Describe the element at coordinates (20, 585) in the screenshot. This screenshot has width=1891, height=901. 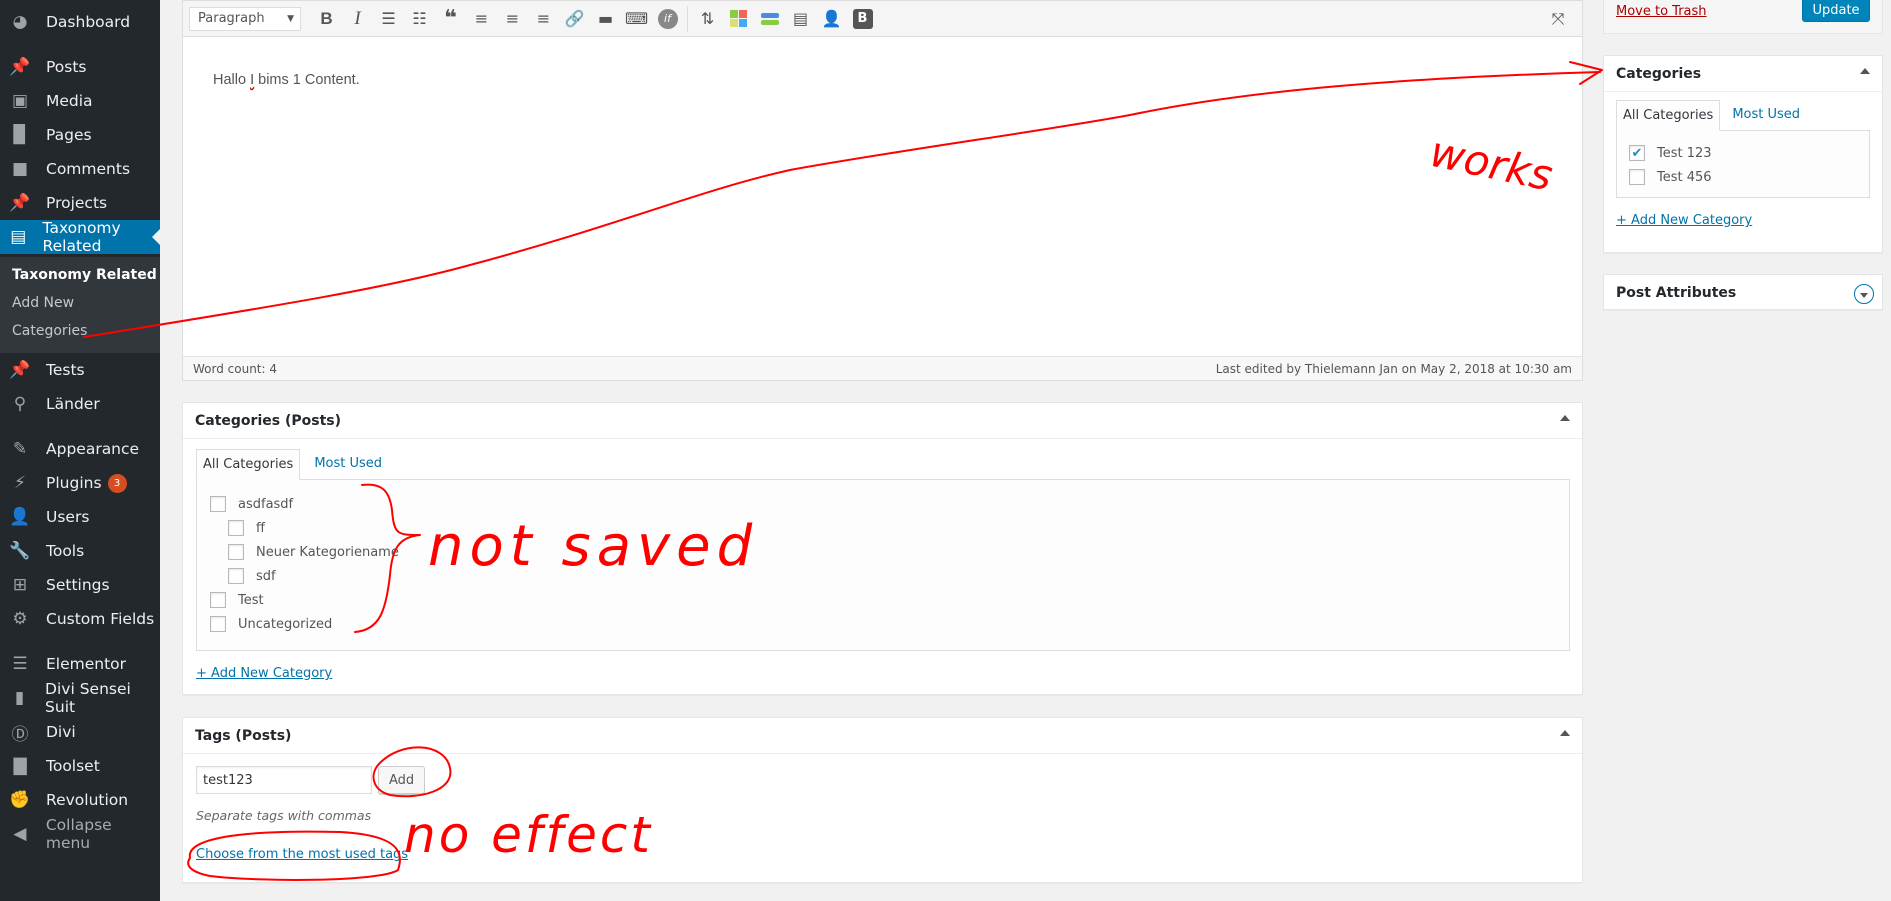
I see `settings-icon: ⊞` at that location.